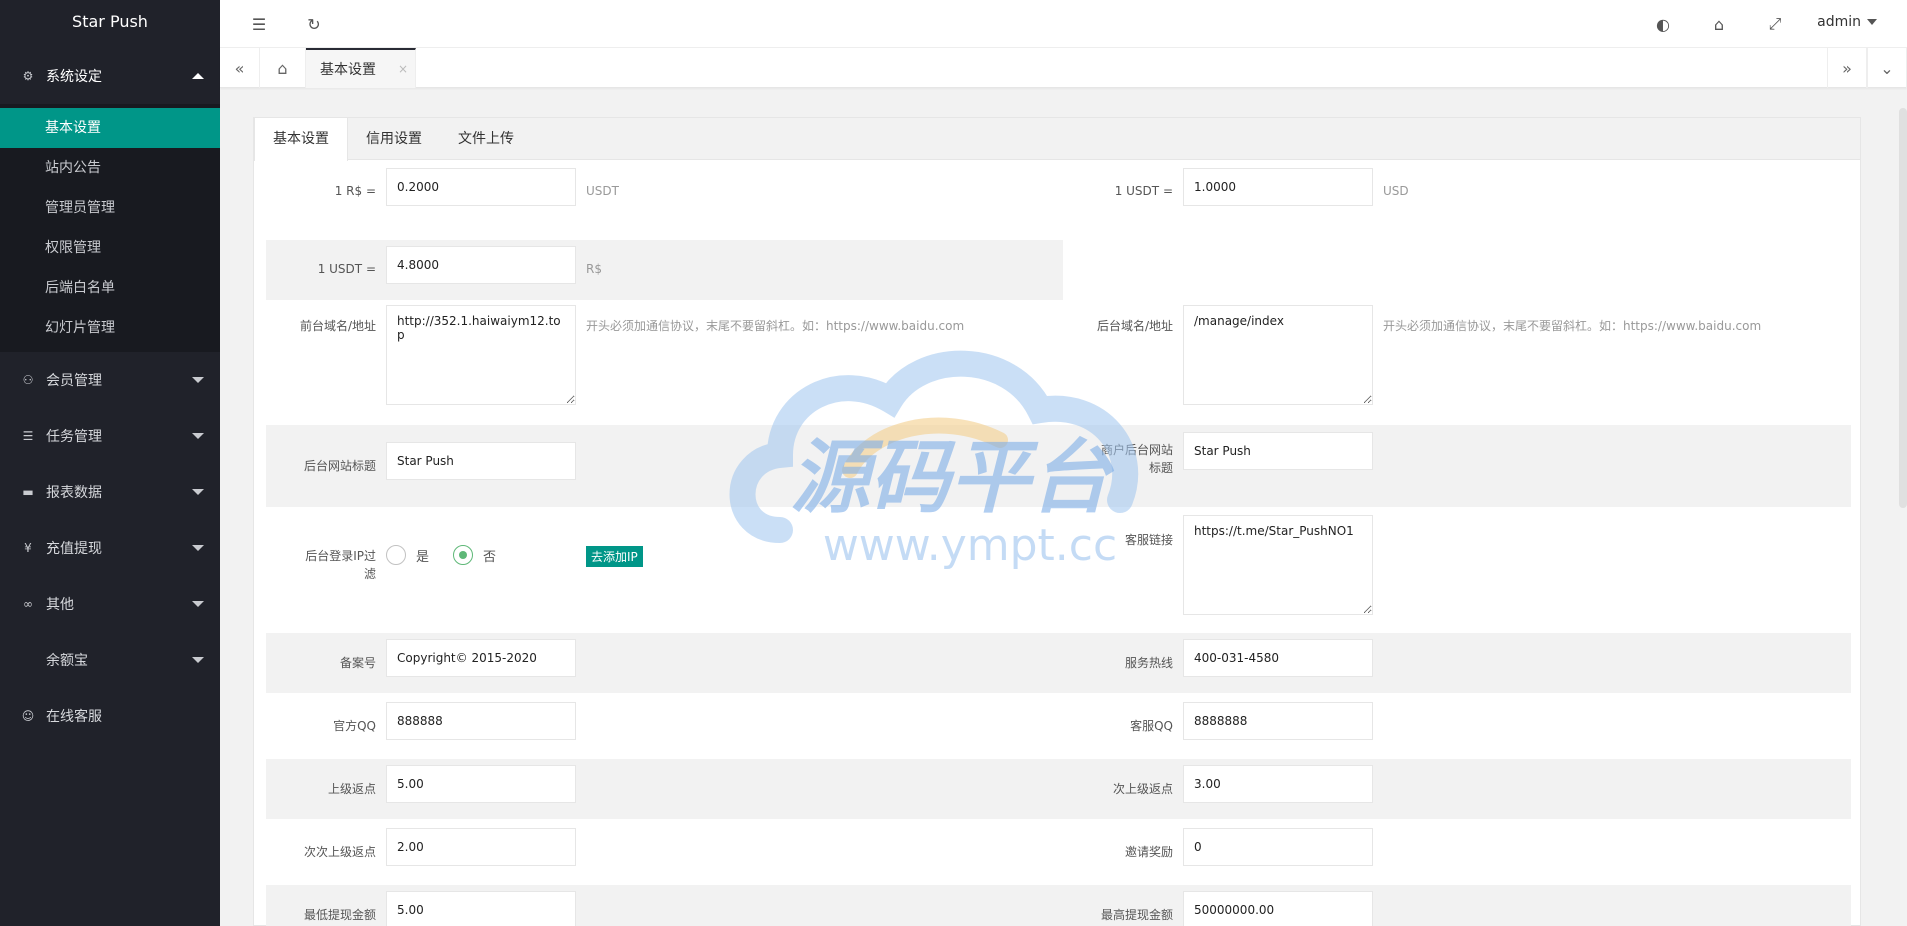  Describe the element at coordinates (1396, 191) in the screenshot. I see `rate-usd-unit: USD` at that location.